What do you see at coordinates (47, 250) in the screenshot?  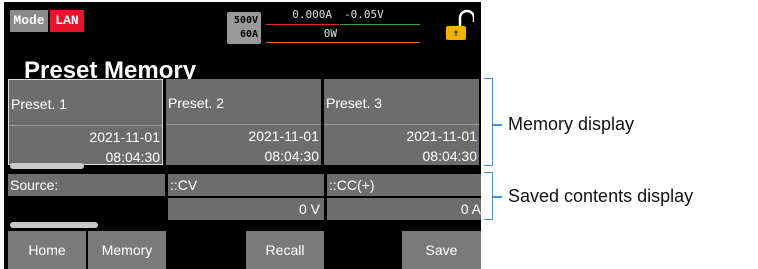 I see `home-button: Home` at bounding box center [47, 250].